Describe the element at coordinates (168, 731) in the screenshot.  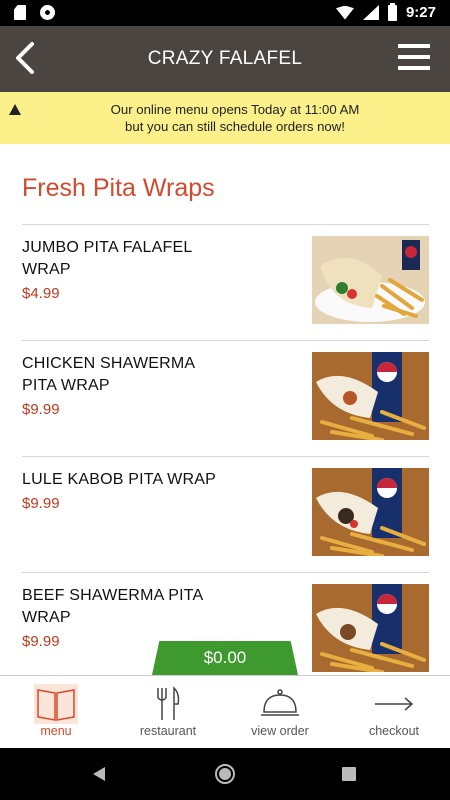
I see `nav-restaurant-label: restaurant` at that location.